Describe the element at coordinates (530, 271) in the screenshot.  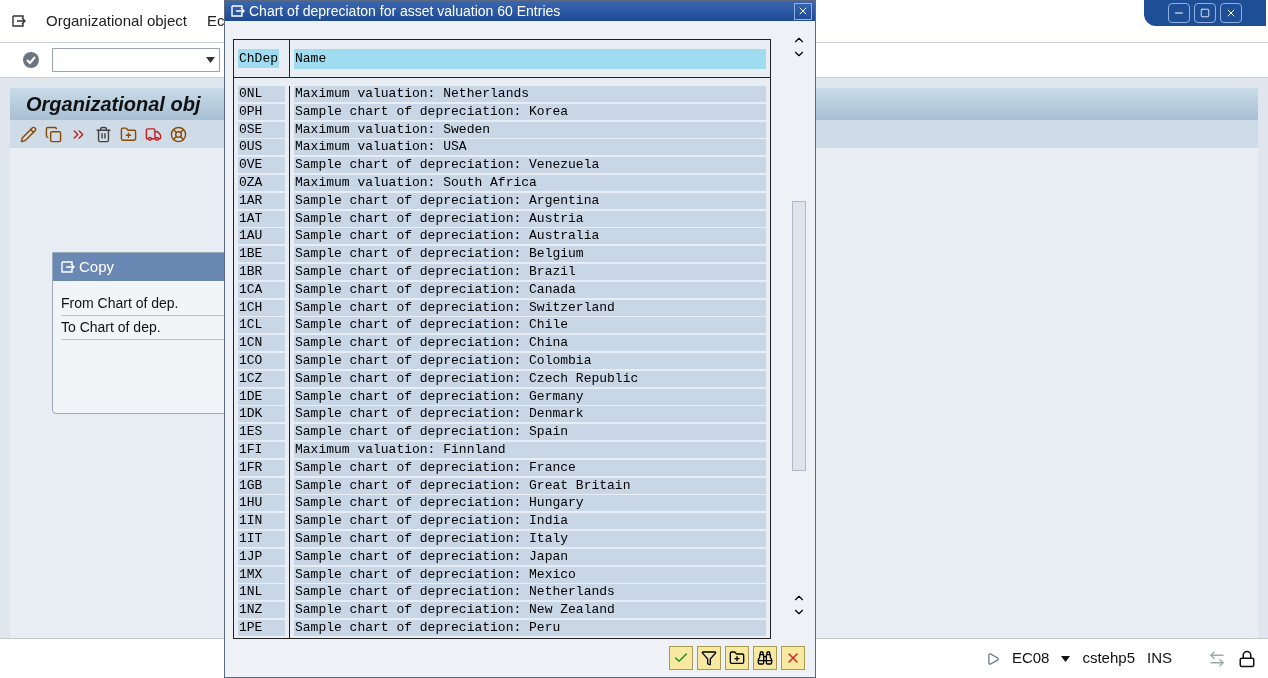
I see `table-cell: Sample chart of depreciation: Brazil` at that location.